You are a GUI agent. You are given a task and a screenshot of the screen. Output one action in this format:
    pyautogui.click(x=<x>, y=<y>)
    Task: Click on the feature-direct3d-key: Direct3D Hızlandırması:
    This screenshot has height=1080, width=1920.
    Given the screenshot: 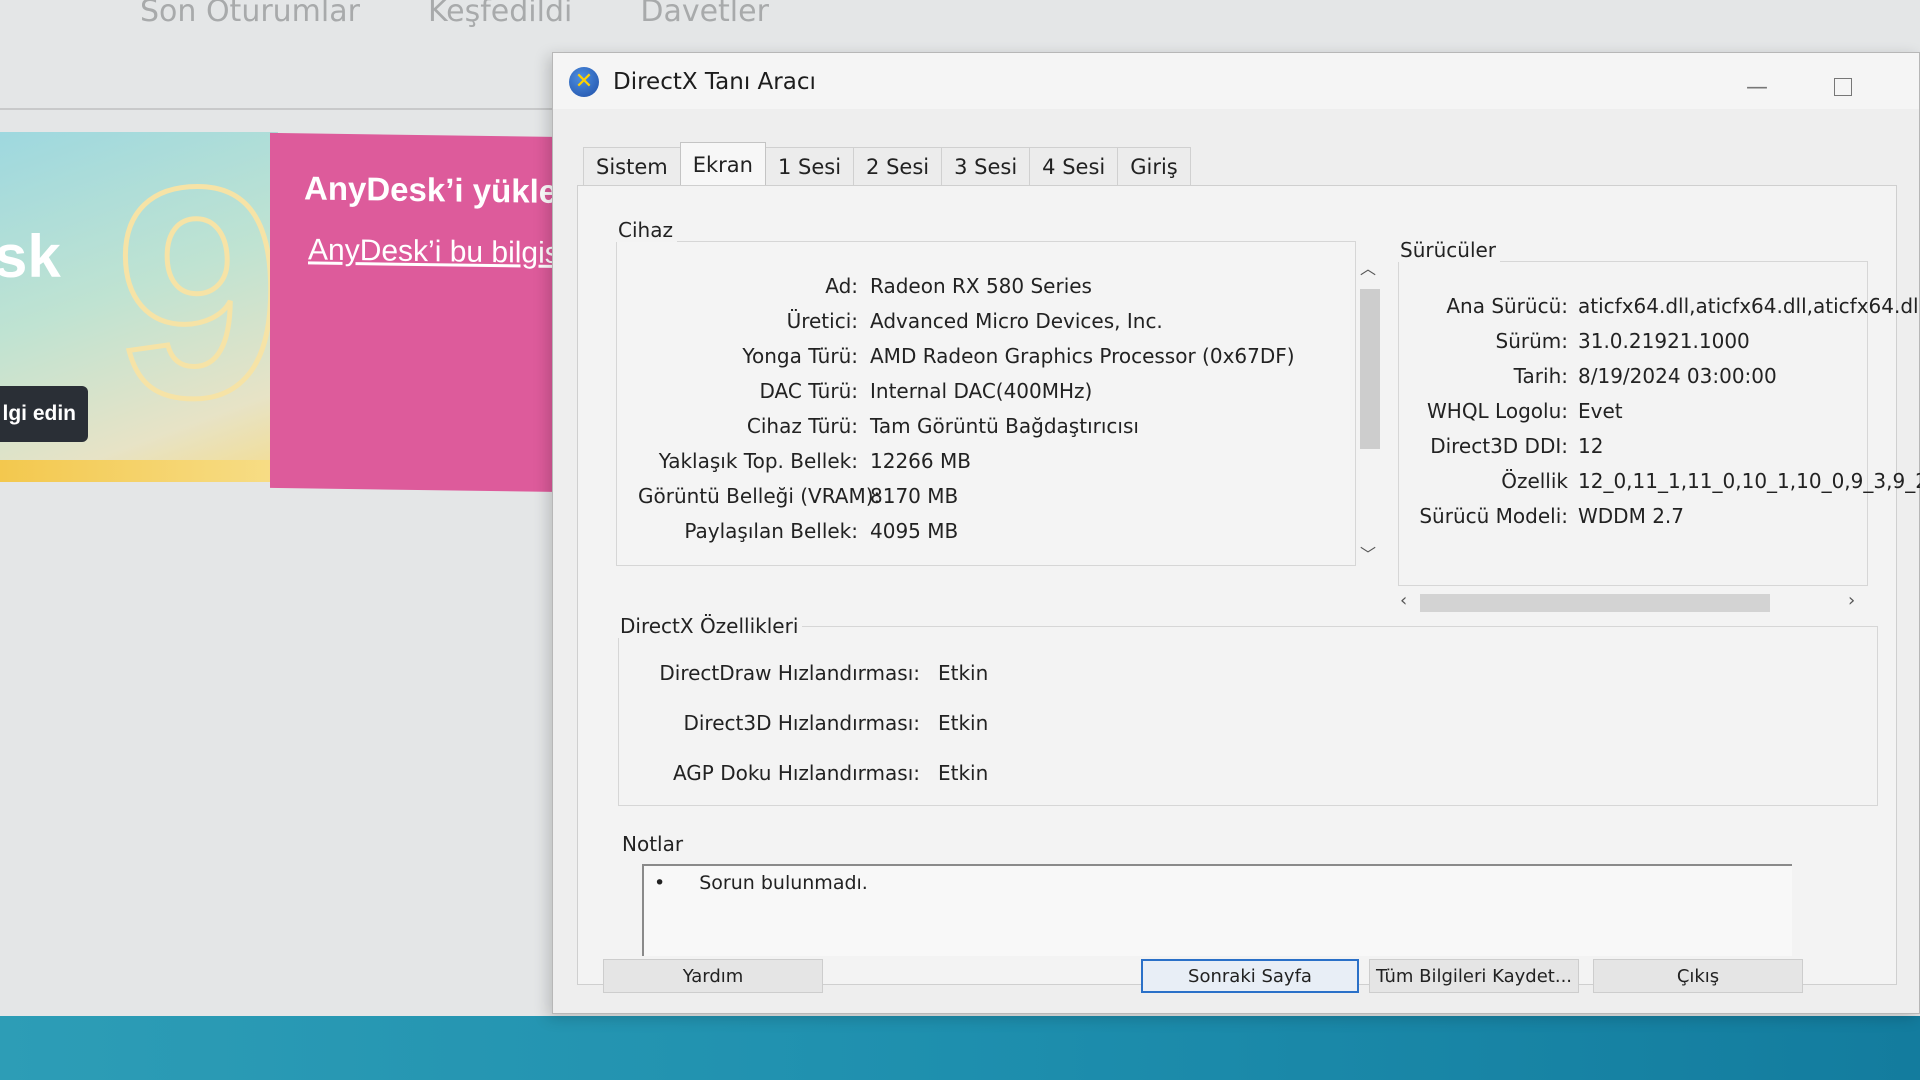 What is the action you would take?
    pyautogui.click(x=801, y=723)
    